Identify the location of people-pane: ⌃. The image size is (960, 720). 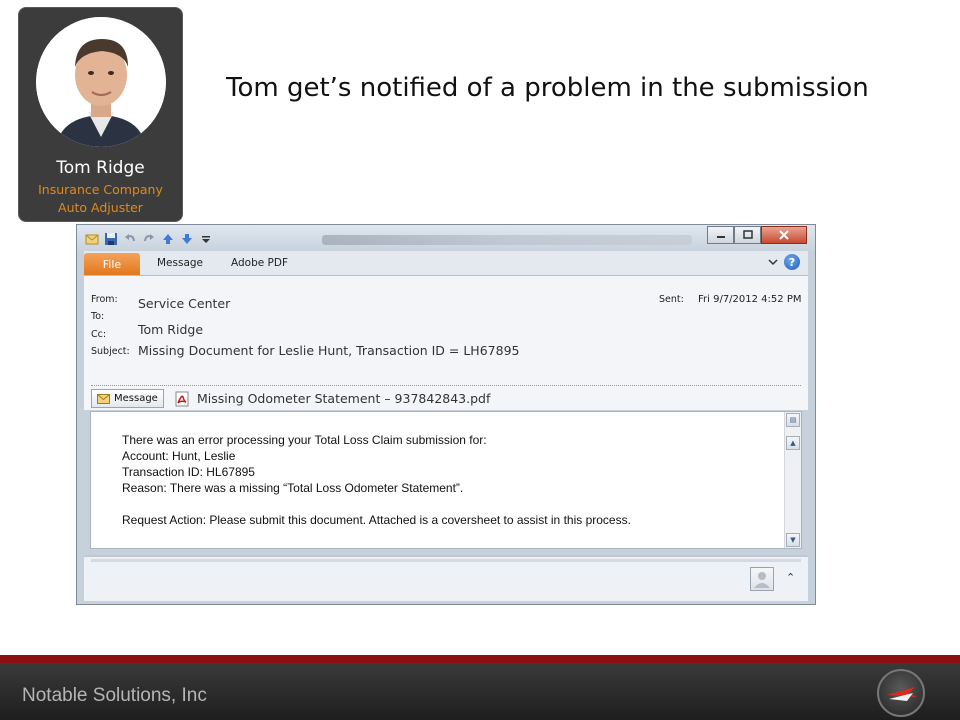
(446, 578).